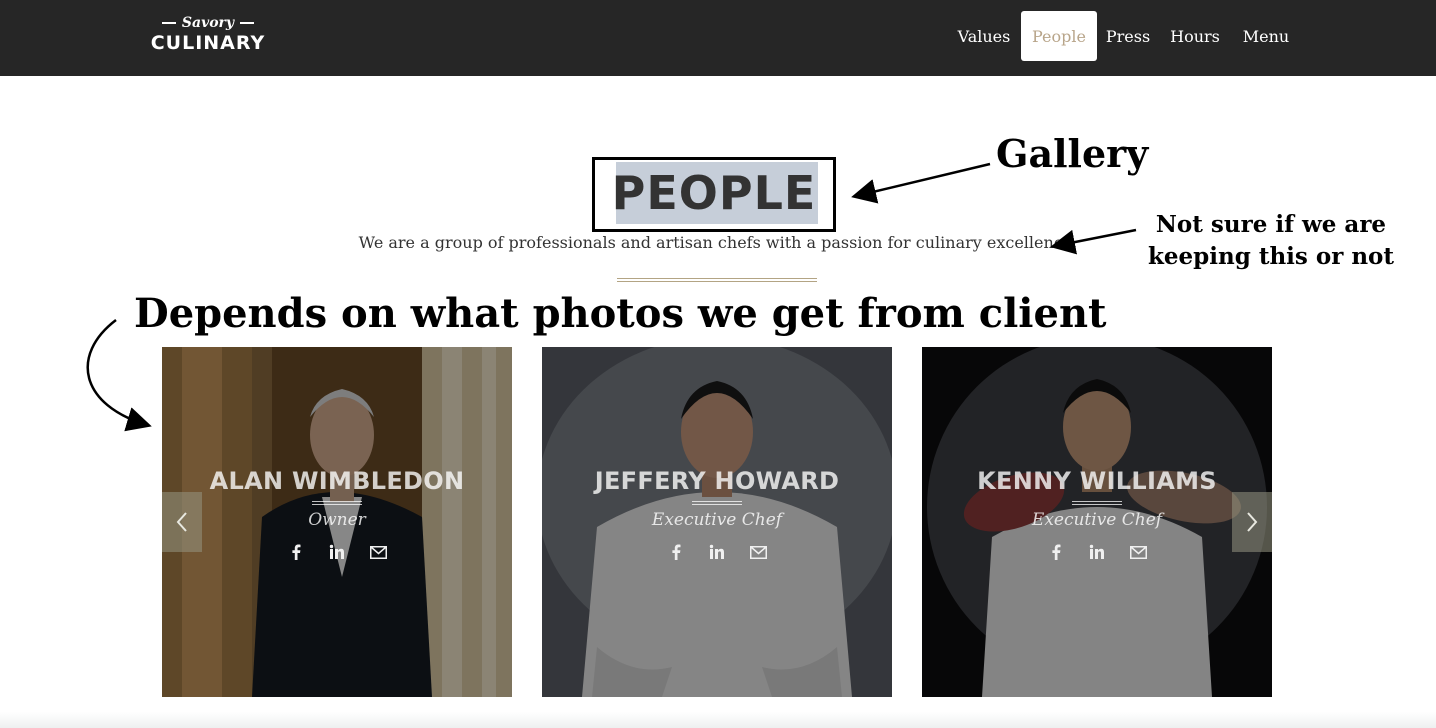 The image size is (1436, 728). What do you see at coordinates (1097, 481) in the screenshot?
I see `person-name: KENNY WILLIAMS` at bounding box center [1097, 481].